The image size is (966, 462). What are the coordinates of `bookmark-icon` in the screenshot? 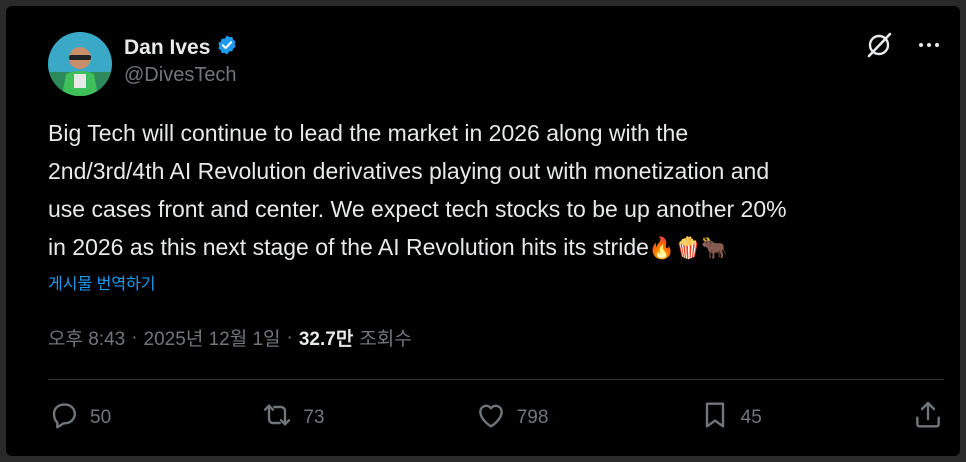 It's located at (715, 418).